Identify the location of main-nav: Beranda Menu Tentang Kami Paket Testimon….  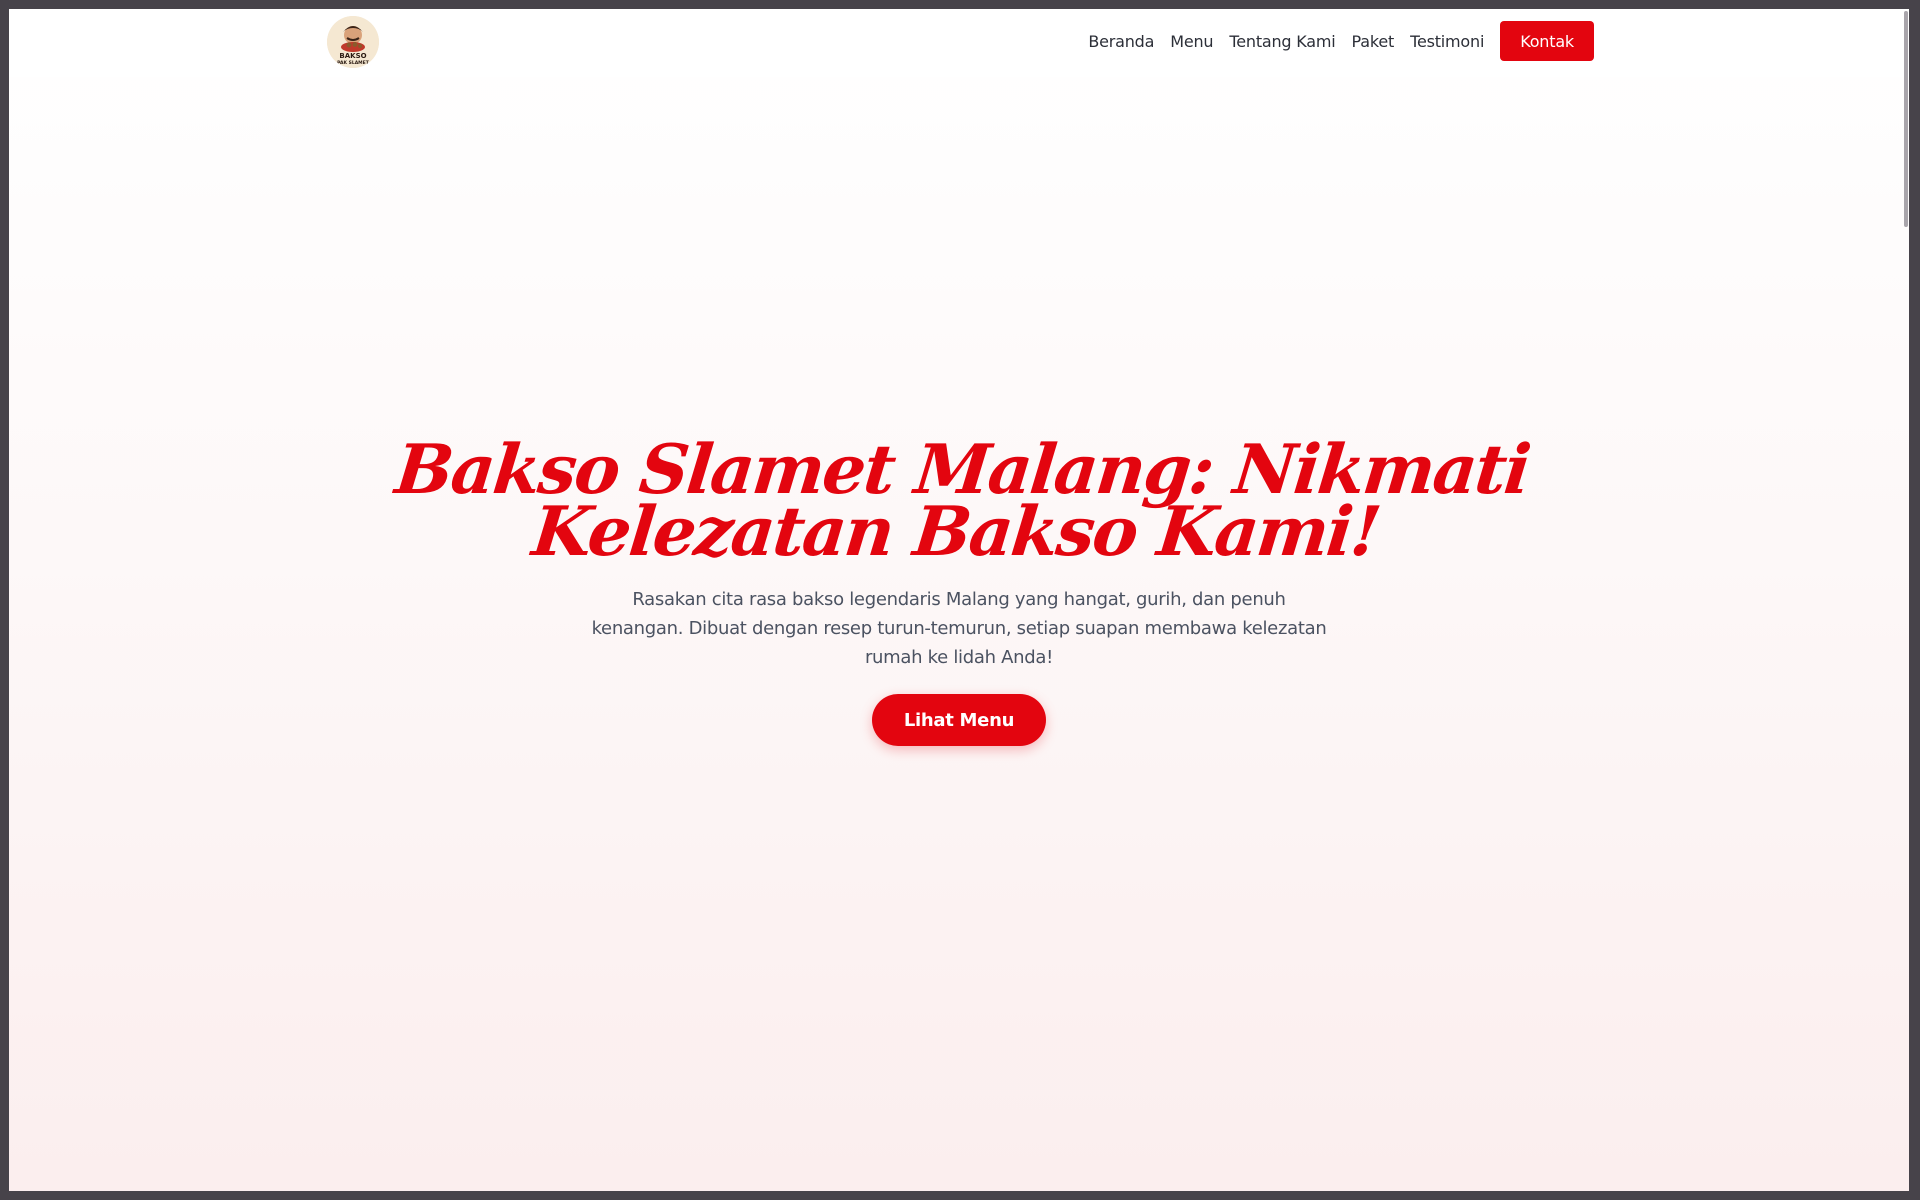
(1341, 41).